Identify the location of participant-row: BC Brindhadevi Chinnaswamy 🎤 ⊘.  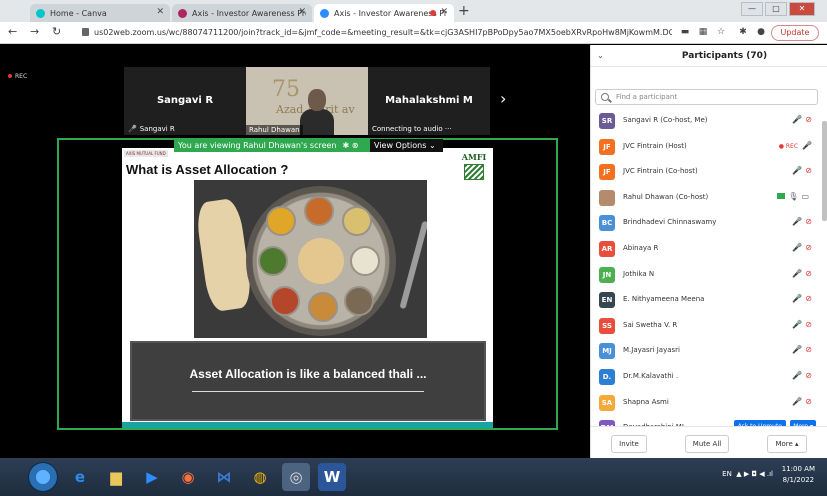
(705, 224).